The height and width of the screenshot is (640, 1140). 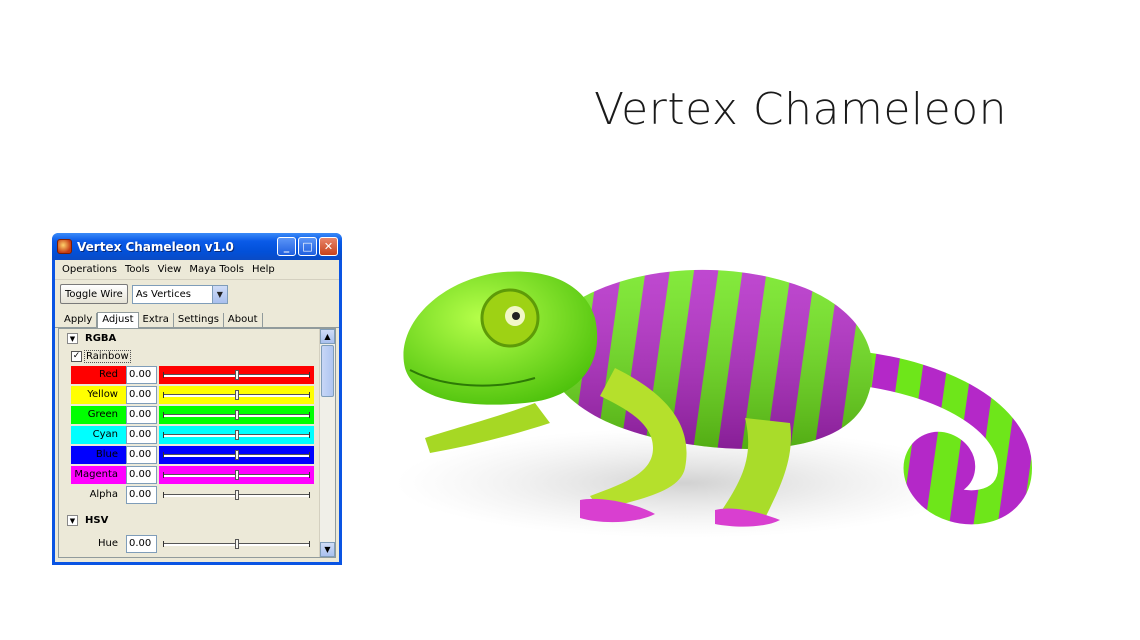 What do you see at coordinates (137, 269) in the screenshot?
I see `menu-tools: Tools` at bounding box center [137, 269].